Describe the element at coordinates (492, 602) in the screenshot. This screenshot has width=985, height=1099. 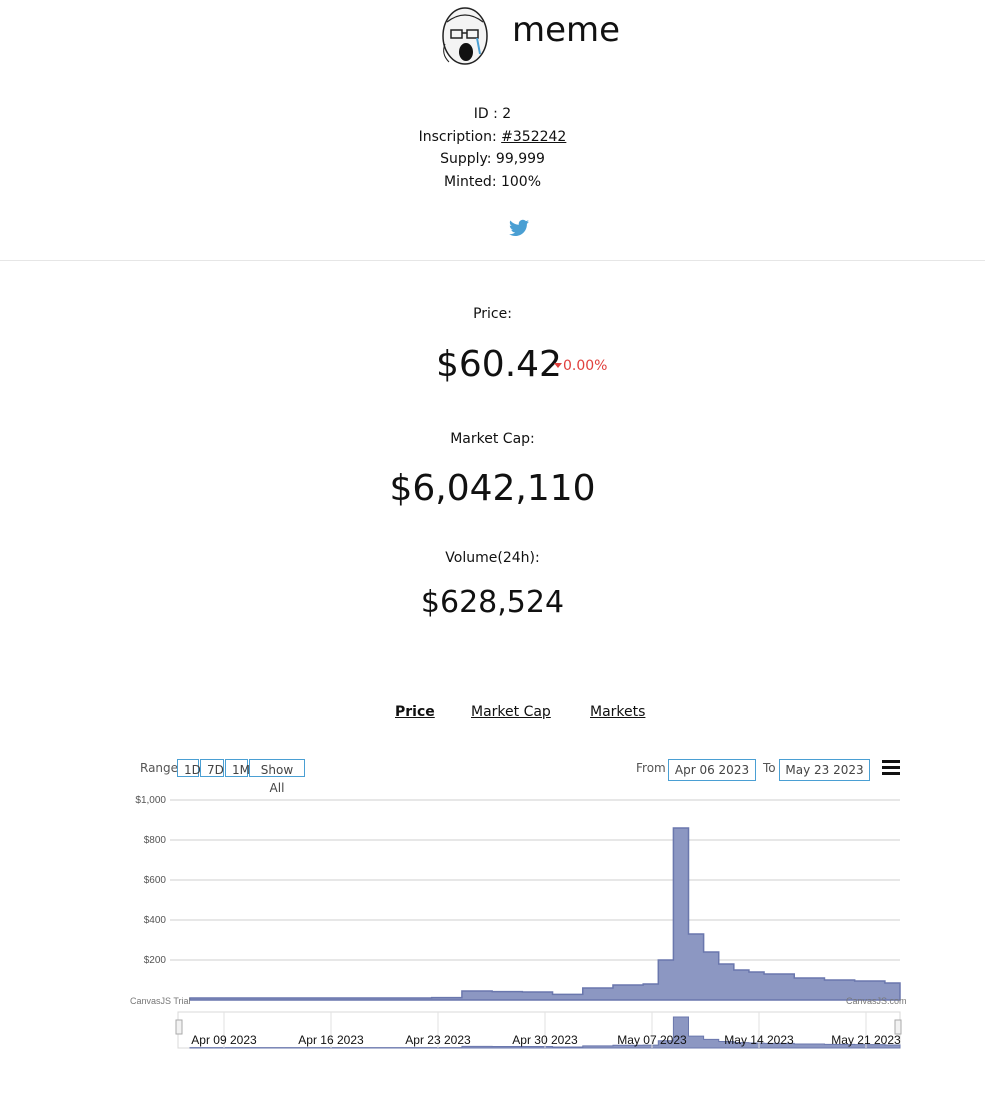
I see `volume-value: $628,524` at that location.